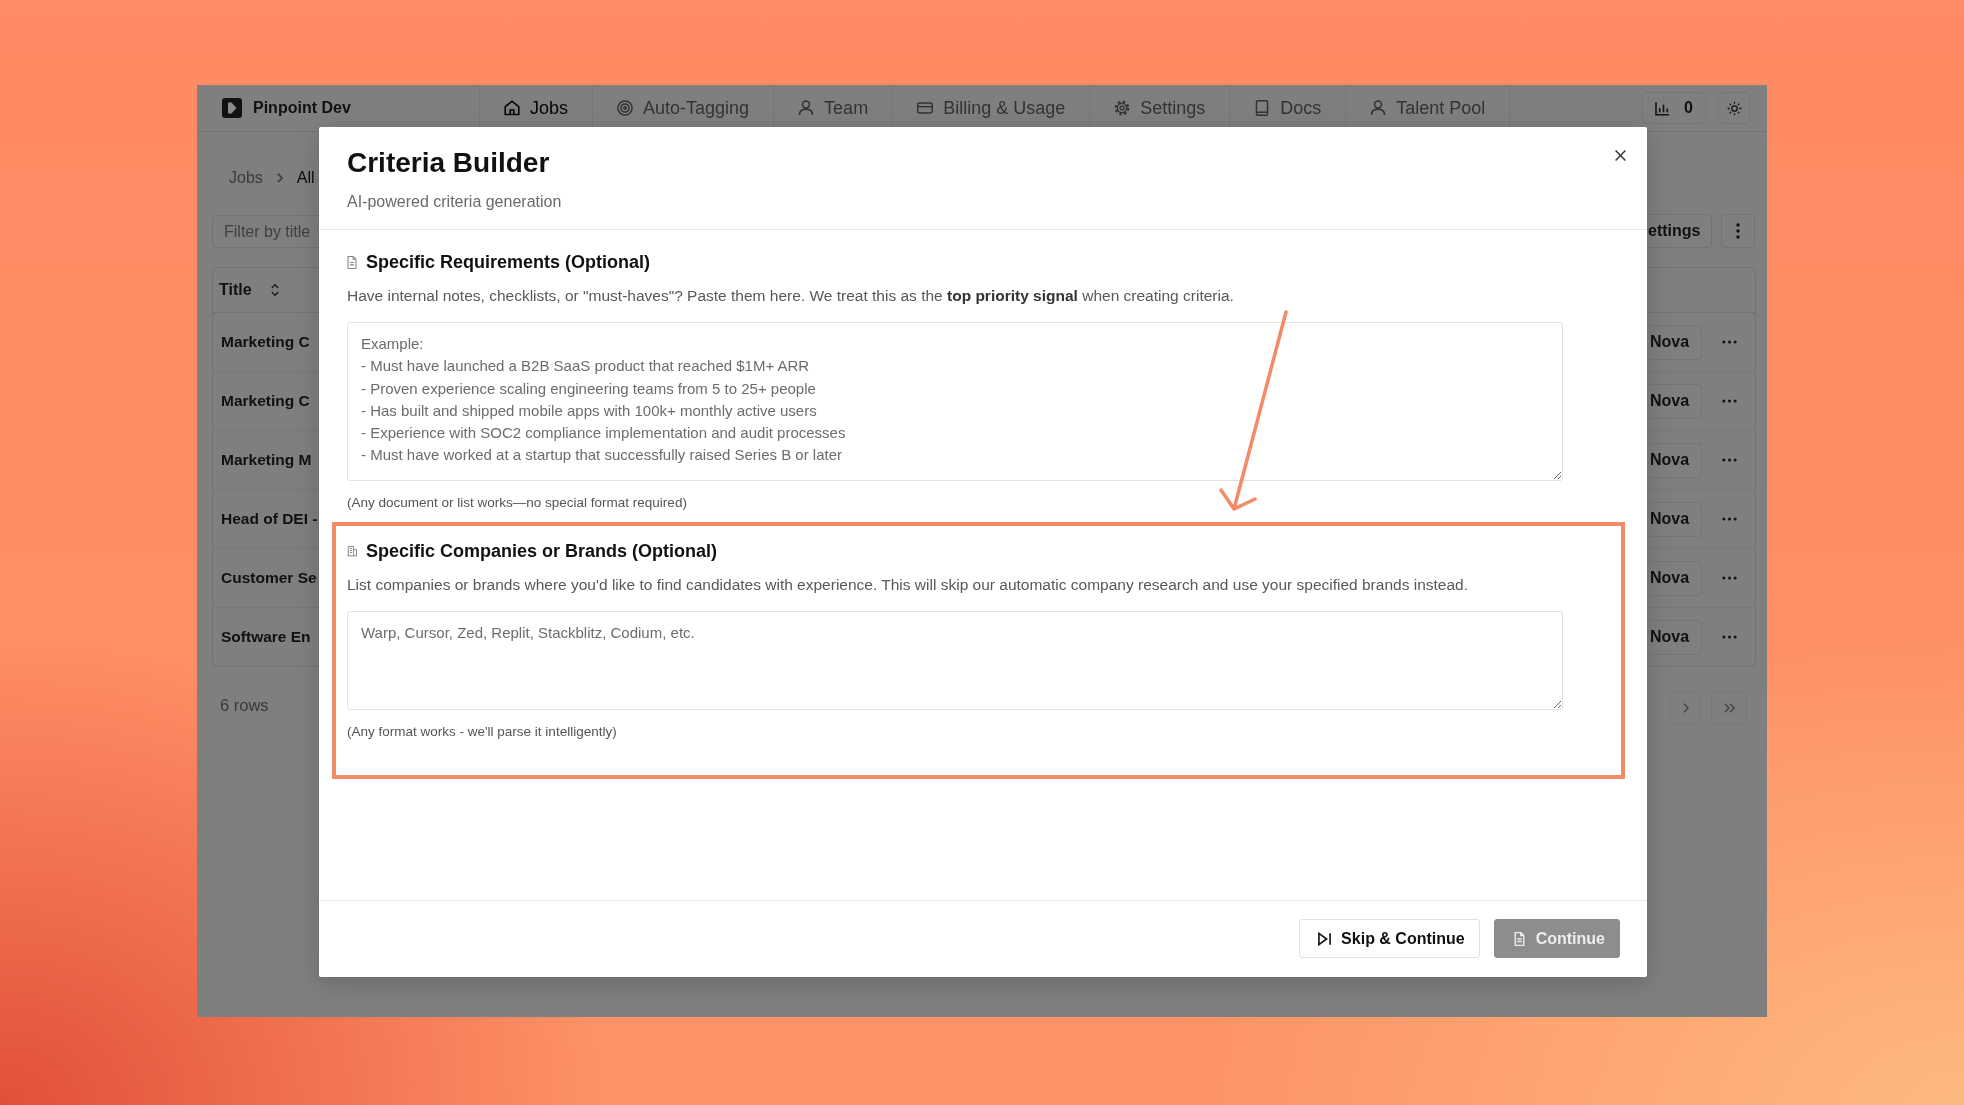 The image size is (1964, 1105). What do you see at coordinates (266, 637) in the screenshot?
I see `table-cell: Software En` at bounding box center [266, 637].